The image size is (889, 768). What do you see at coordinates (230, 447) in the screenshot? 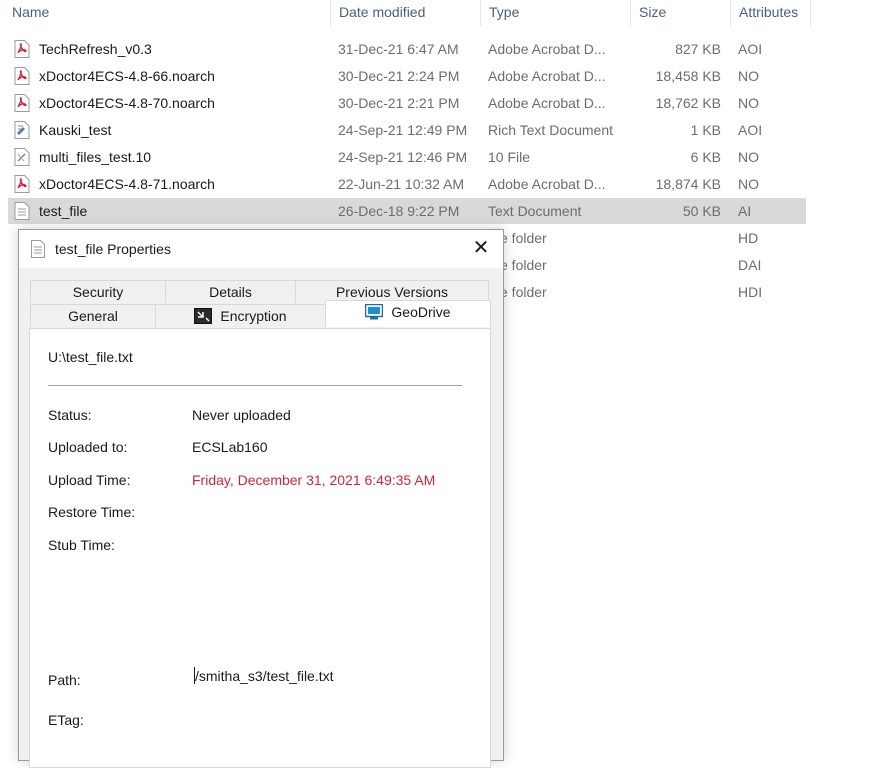
I see `uploaded-to-value: ECSLab160` at bounding box center [230, 447].